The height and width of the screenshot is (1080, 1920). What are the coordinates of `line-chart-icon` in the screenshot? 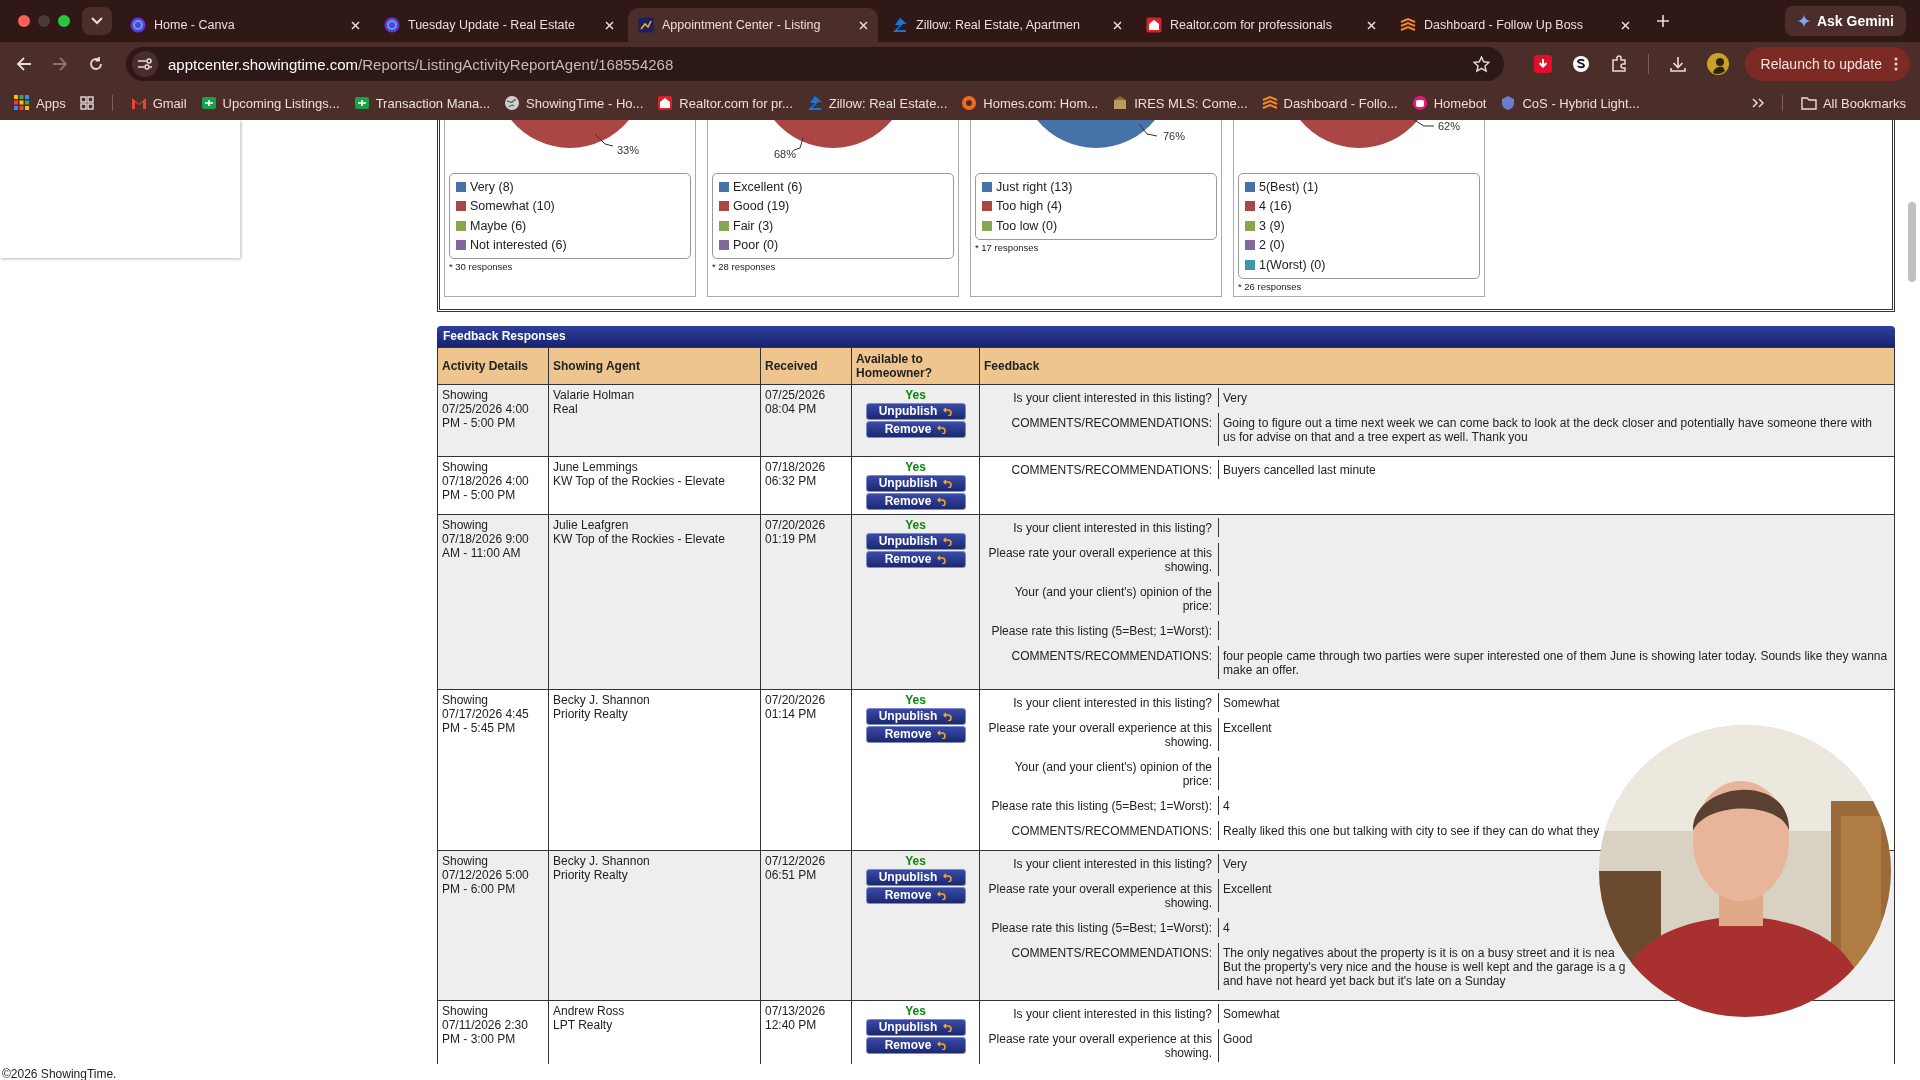 It's located at (646, 25).